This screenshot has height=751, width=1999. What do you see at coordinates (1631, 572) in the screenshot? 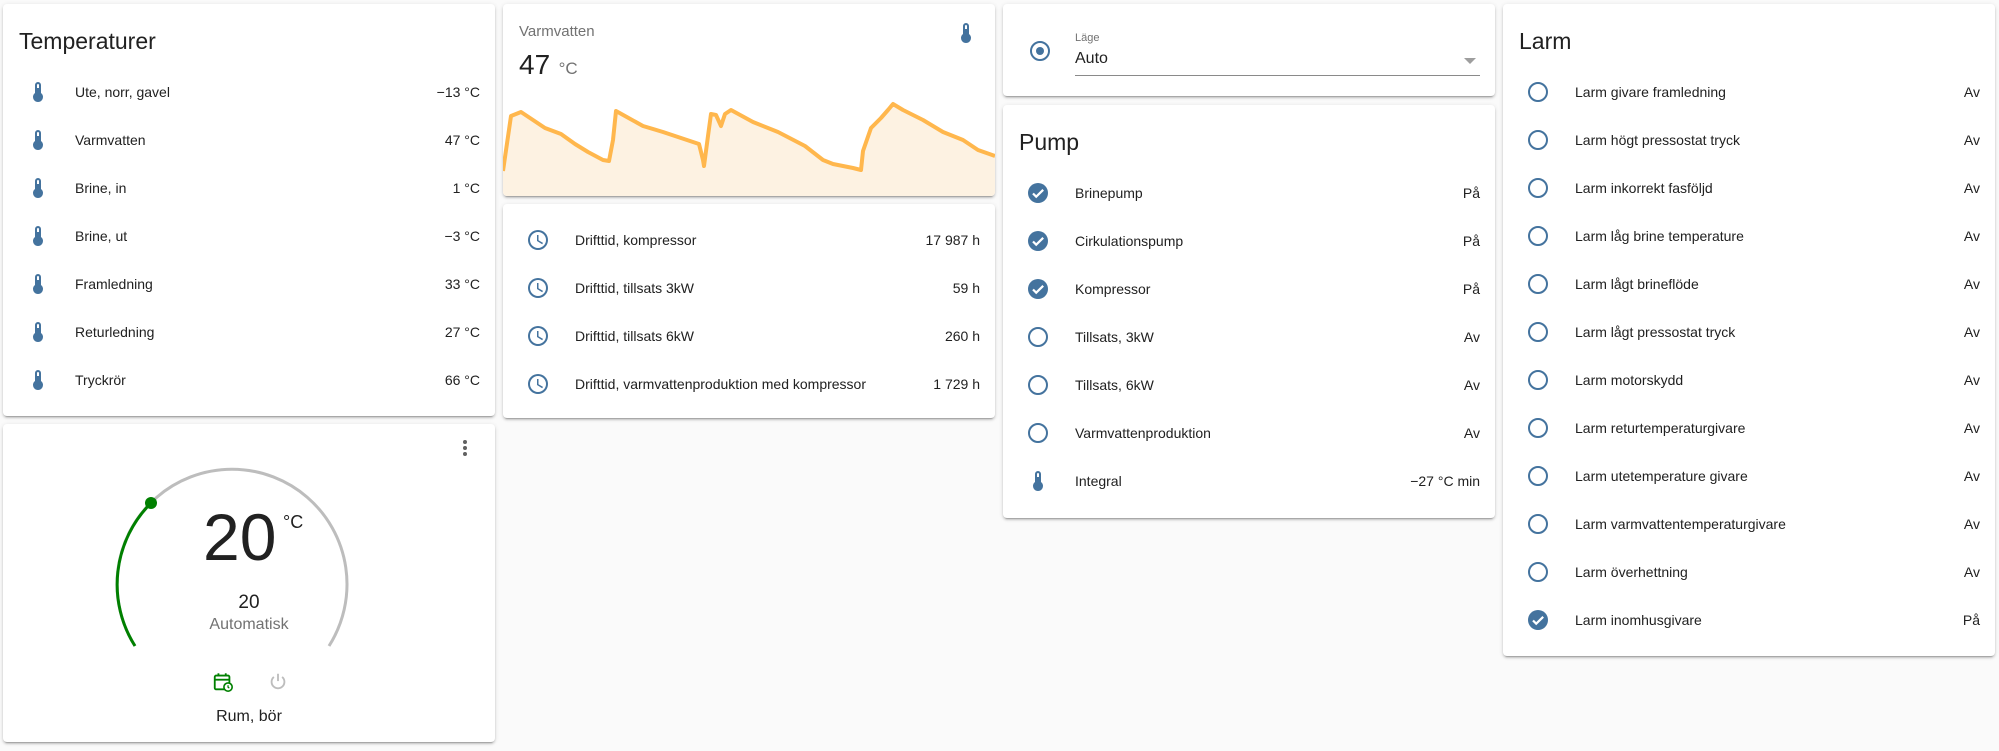
I see `list-item-label: Larm överhettning` at bounding box center [1631, 572].